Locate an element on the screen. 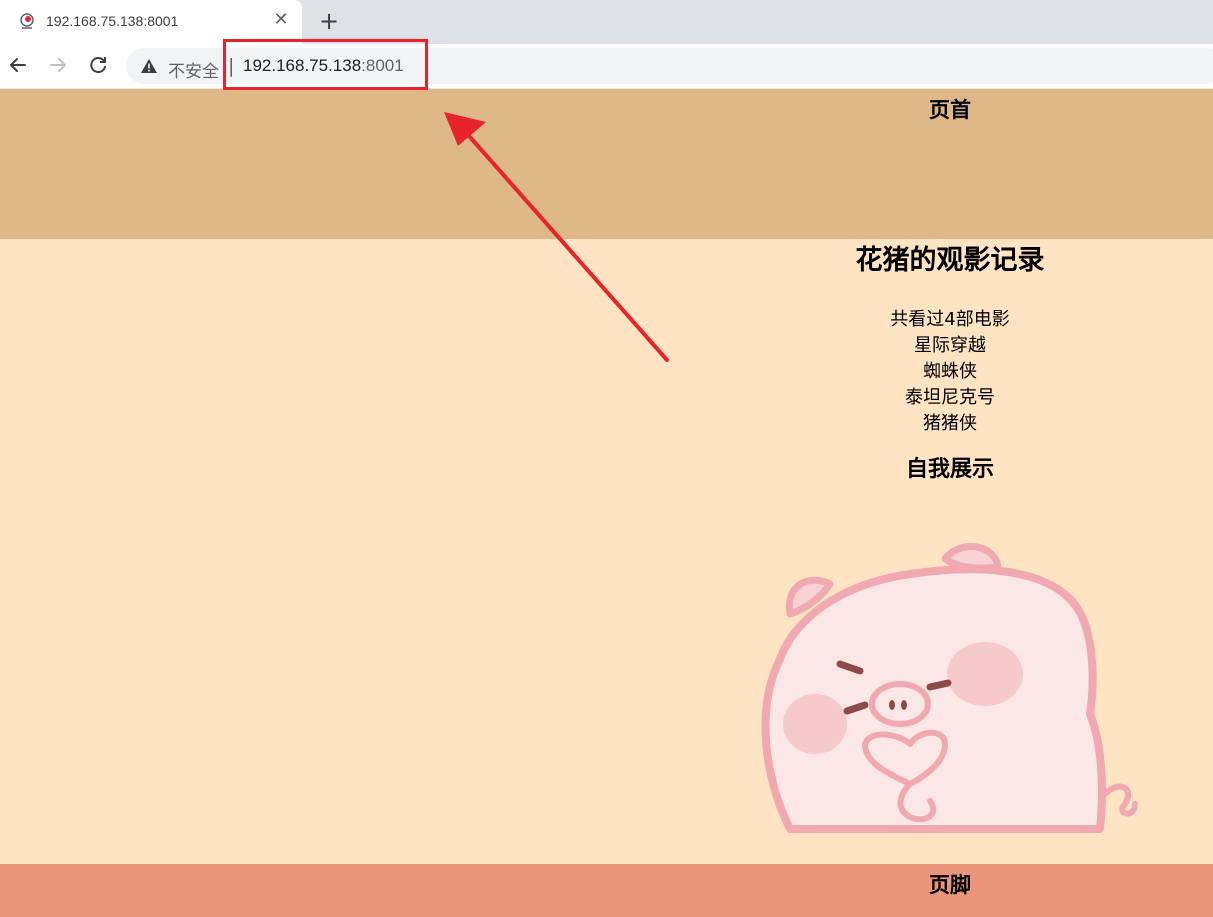  back-arrow-icon is located at coordinates (18, 65).